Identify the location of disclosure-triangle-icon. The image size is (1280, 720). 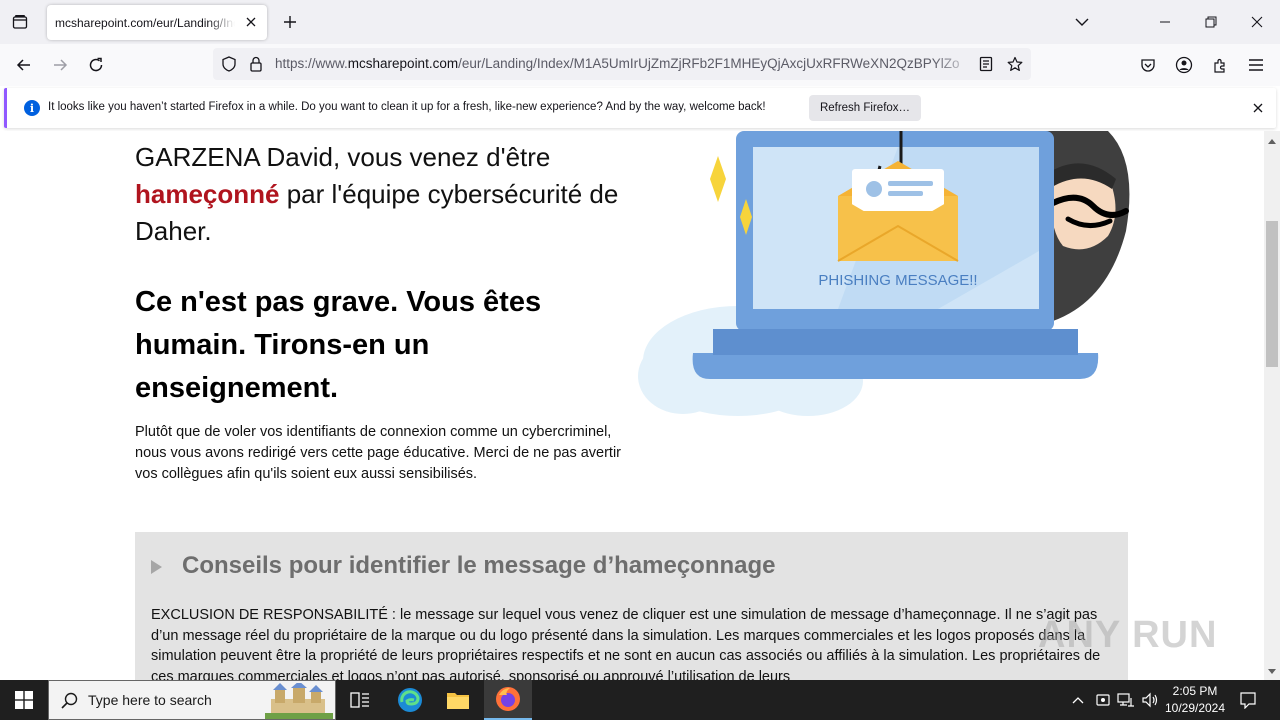
(156, 567).